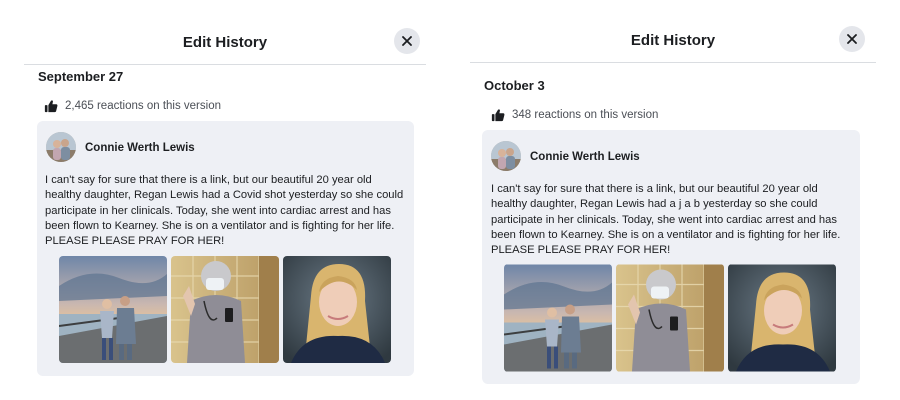 The height and width of the screenshot is (400, 900). What do you see at coordinates (81, 76) in the screenshot?
I see `version-date: September 27` at bounding box center [81, 76].